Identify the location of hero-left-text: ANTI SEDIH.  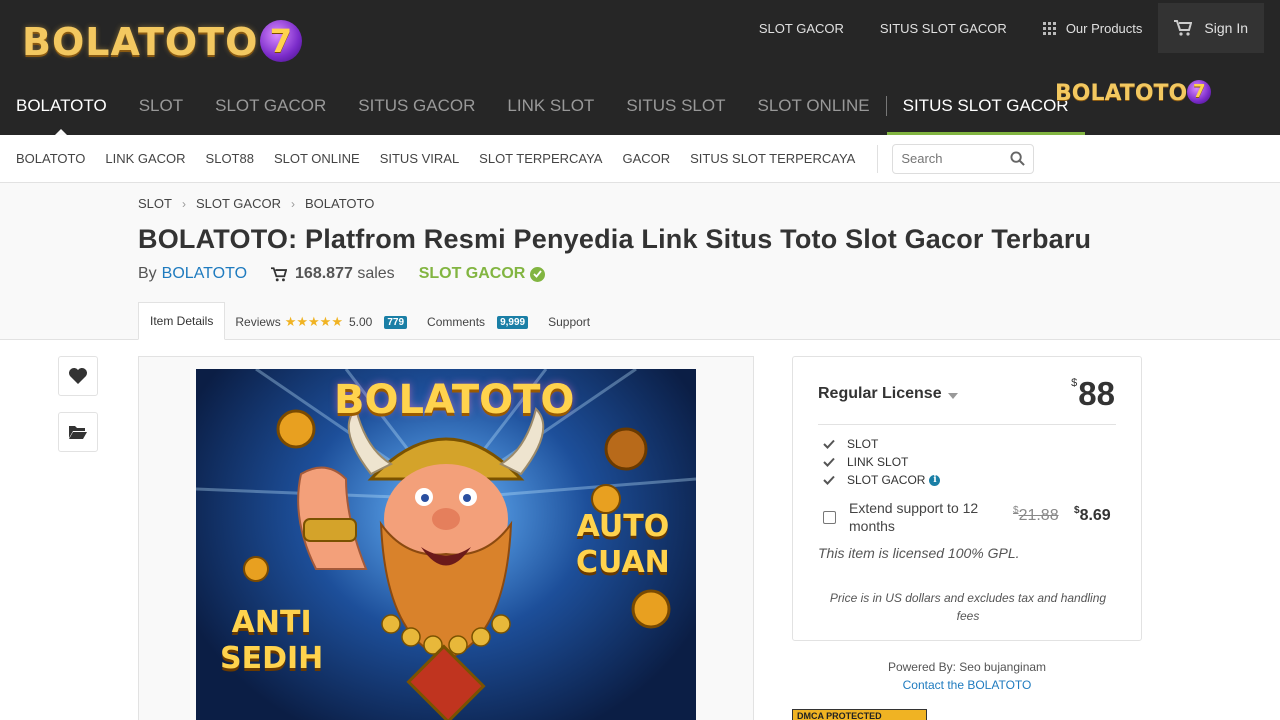
(271, 641).